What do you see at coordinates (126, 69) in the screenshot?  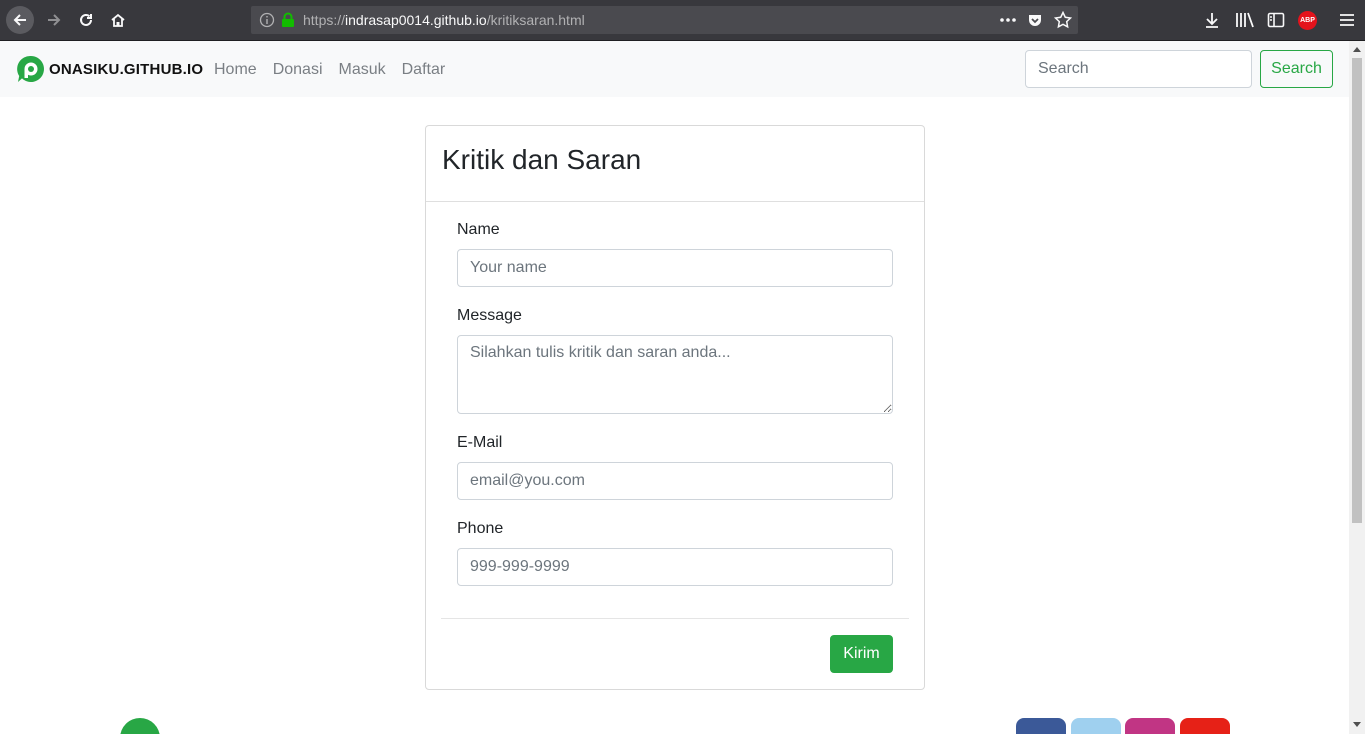 I see `brand-text: ONASIKU.GITHUB.IO` at bounding box center [126, 69].